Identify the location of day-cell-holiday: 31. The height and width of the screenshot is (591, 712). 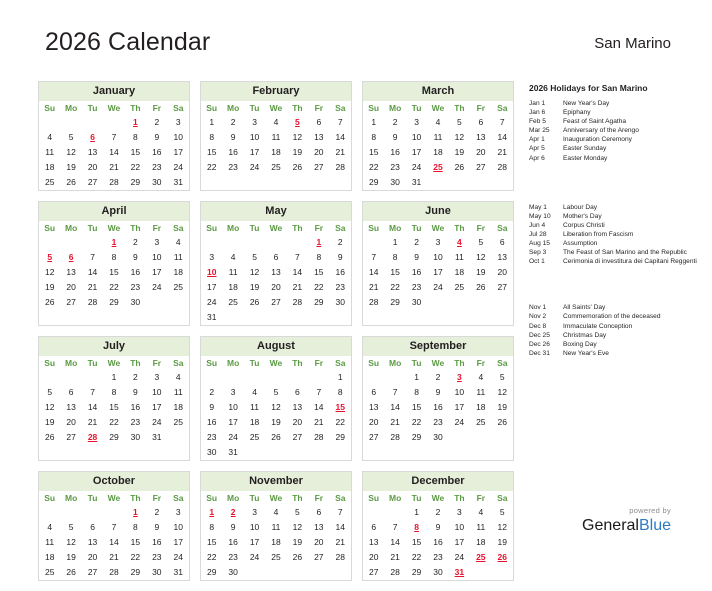
(459, 572).